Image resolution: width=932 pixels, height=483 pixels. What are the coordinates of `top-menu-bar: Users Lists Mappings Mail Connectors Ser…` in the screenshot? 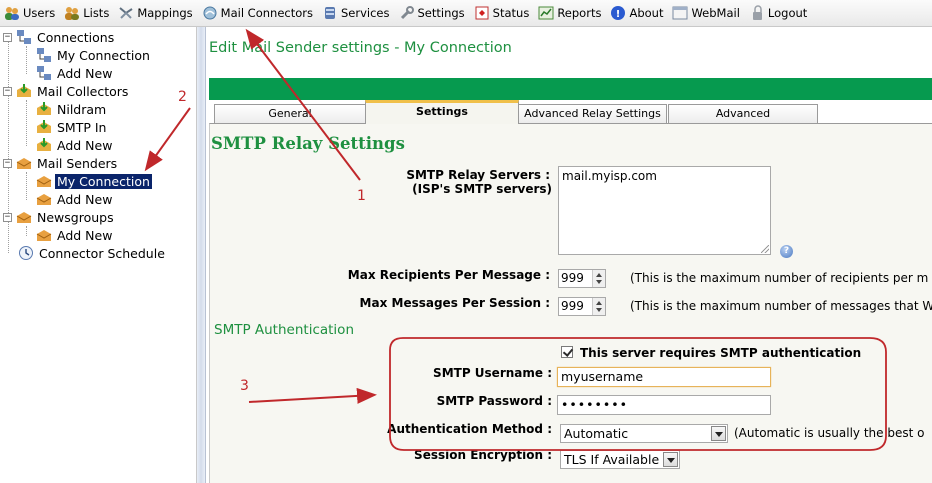 It's located at (466, 13).